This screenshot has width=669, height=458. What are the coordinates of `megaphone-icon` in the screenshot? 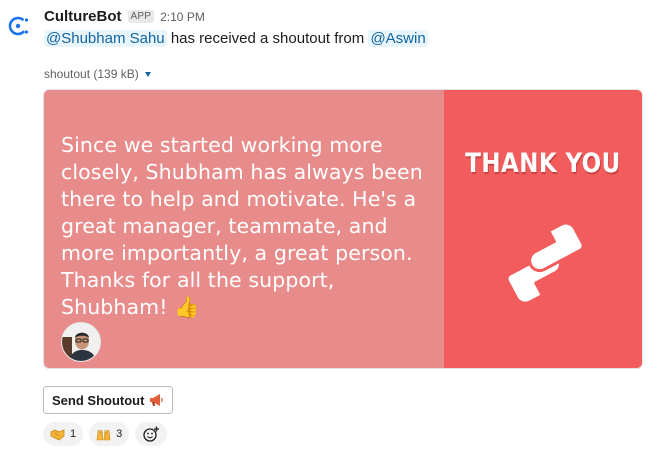 It's located at (157, 400).